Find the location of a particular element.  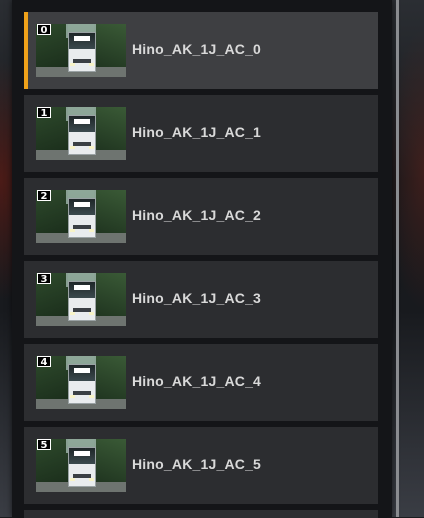

list-item: 5 Hino_AK_1J_AC_5 is located at coordinates (201, 465).